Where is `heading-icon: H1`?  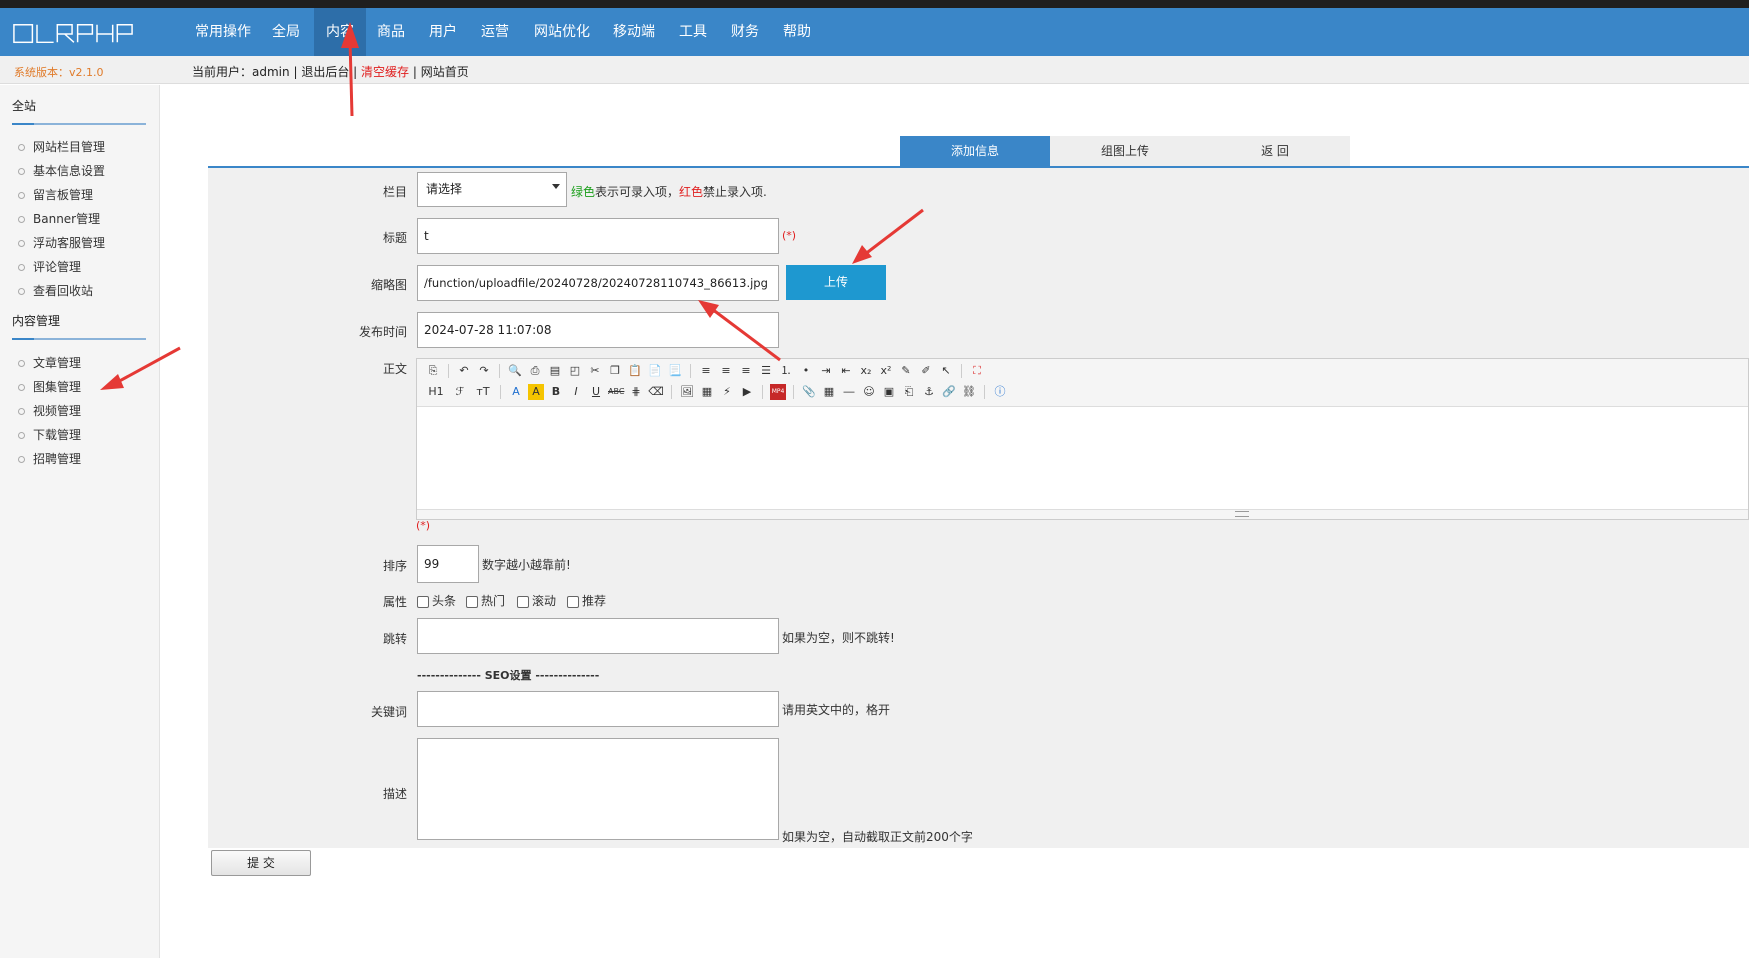 heading-icon: H1 is located at coordinates (436, 392).